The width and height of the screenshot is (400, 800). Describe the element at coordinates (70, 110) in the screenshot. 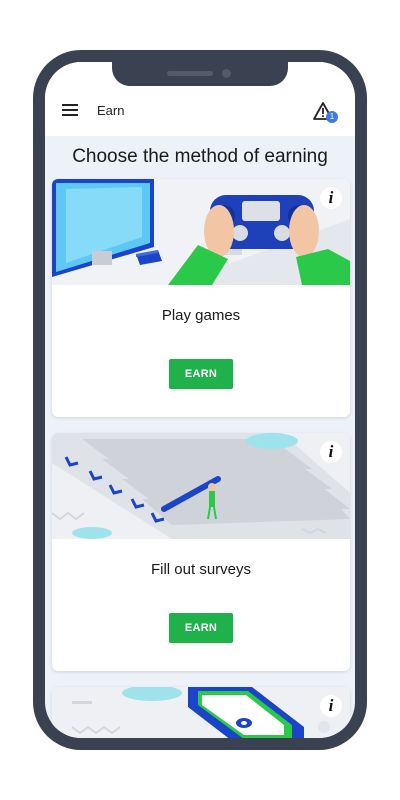

I see `menu-icon` at that location.